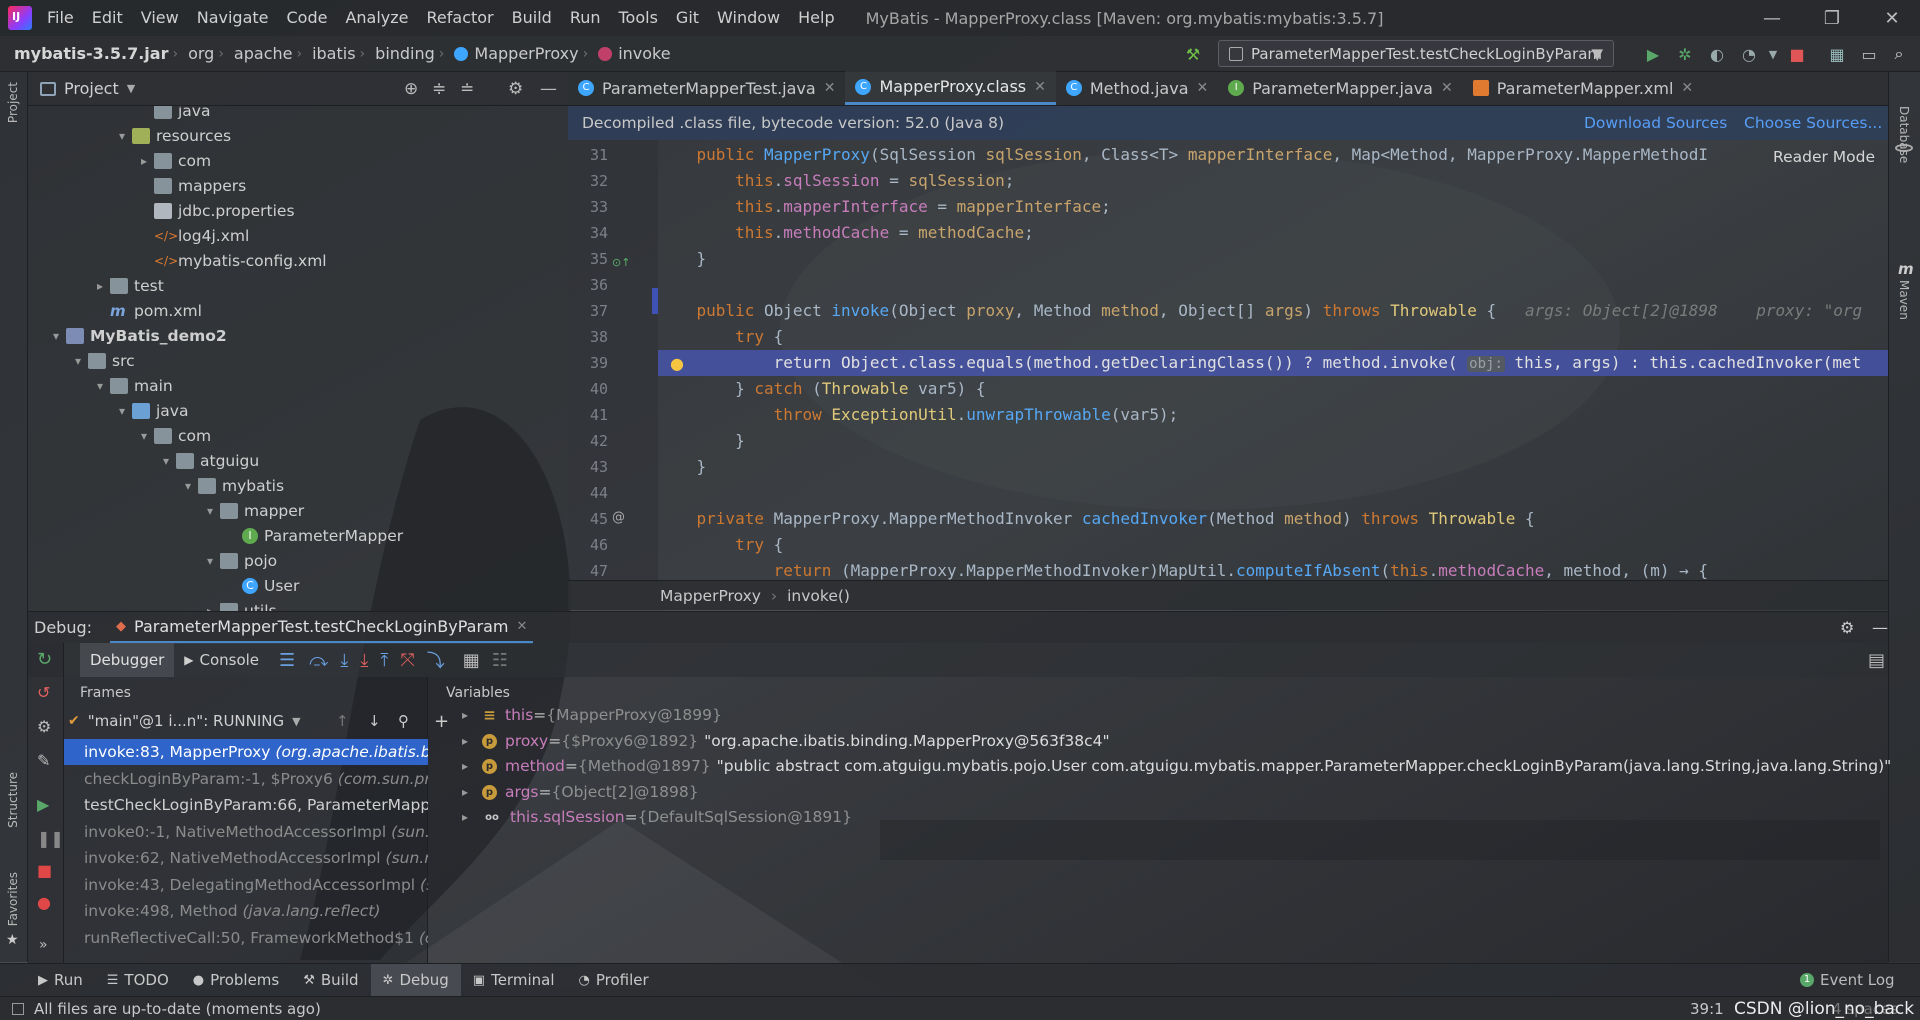 Image resolution: width=1920 pixels, height=1020 pixels. What do you see at coordinates (107, 18) in the screenshot?
I see `menu-edit: Edit` at bounding box center [107, 18].